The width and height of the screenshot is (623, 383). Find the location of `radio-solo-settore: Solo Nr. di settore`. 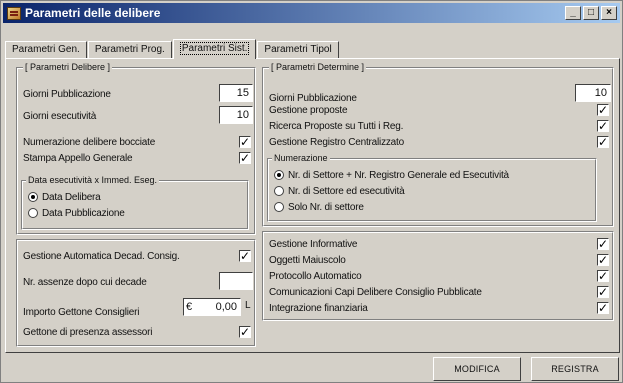

radio-solo-settore: Solo Nr. di settore is located at coordinates (319, 207).